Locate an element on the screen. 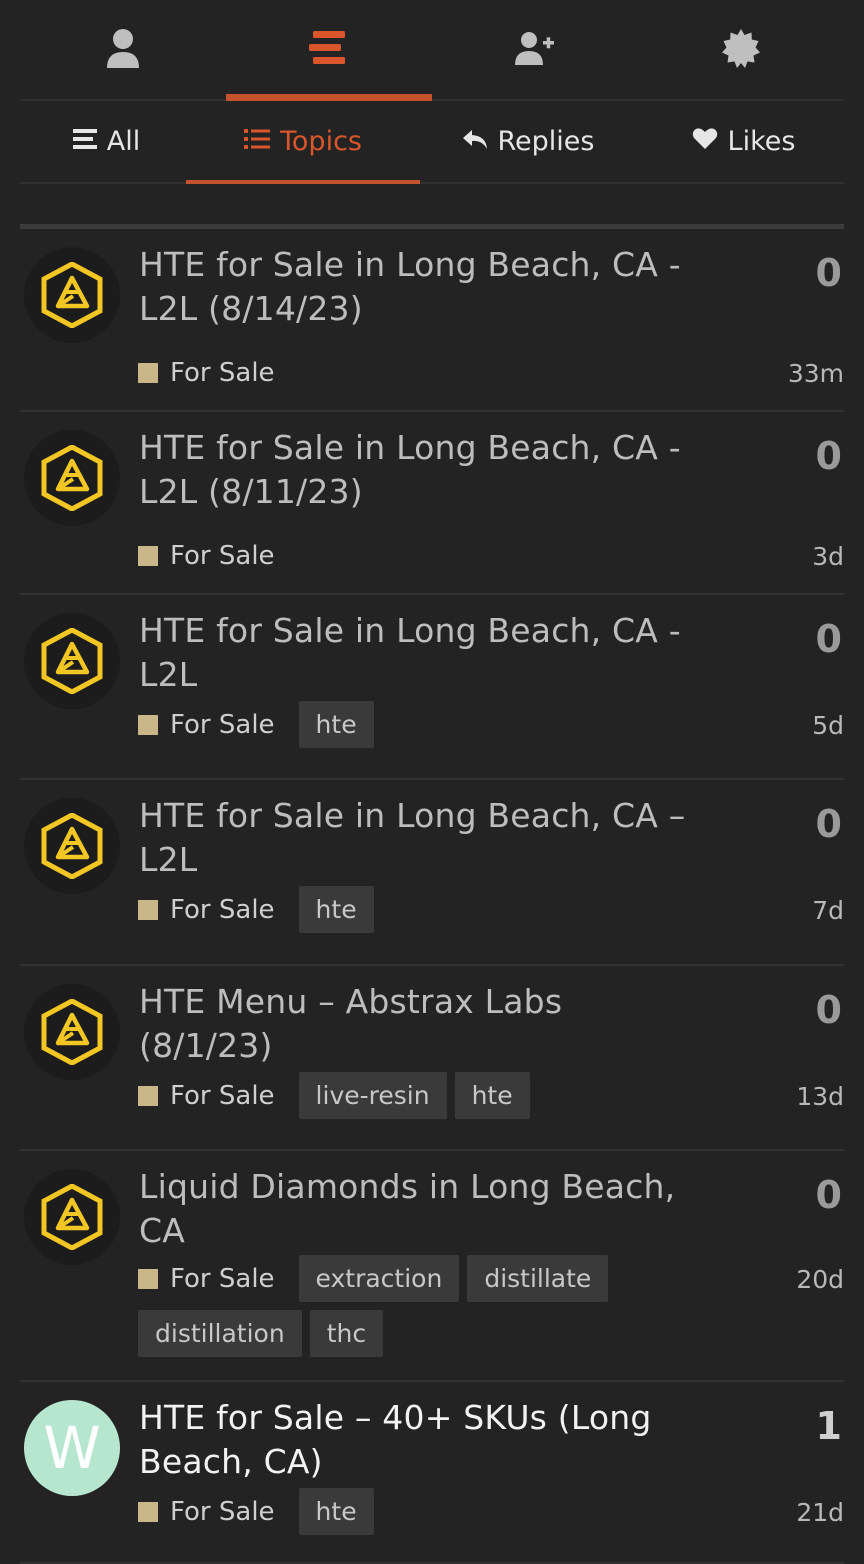 The width and height of the screenshot is (864, 1564). nav-invites is located at coordinates (535, 49).